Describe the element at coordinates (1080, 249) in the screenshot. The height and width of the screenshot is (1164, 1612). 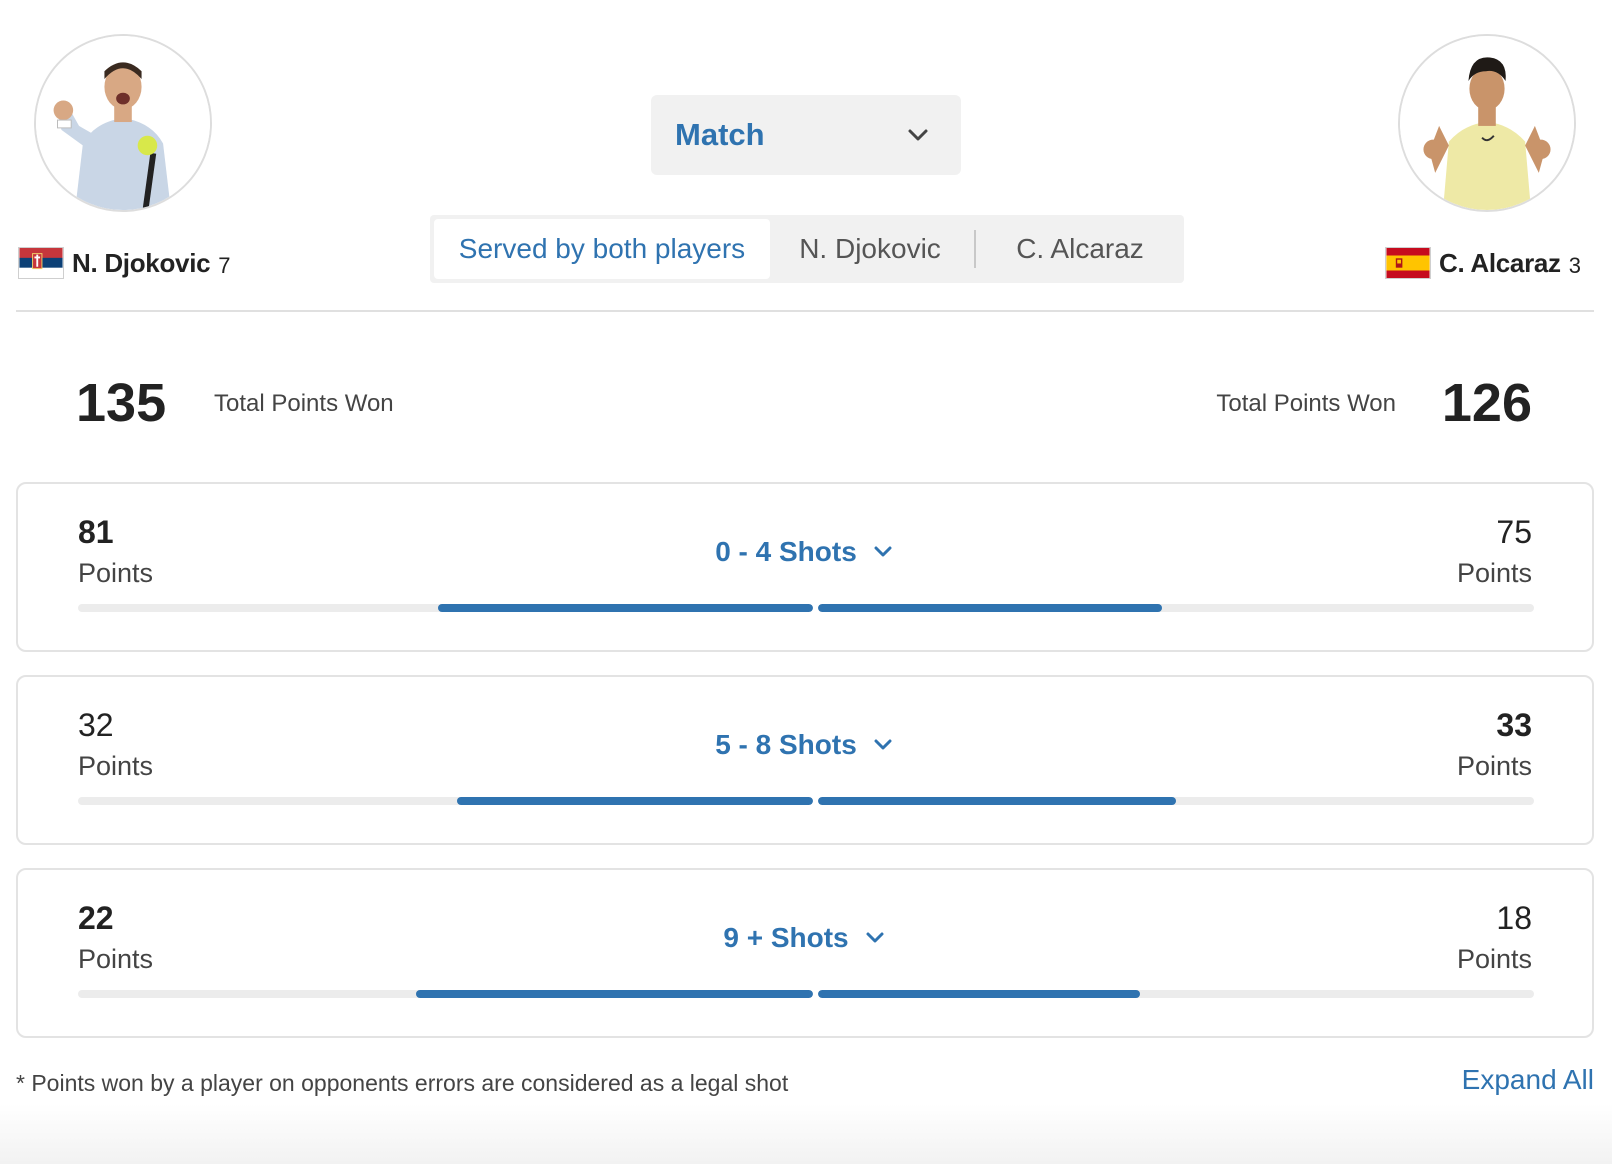
I see `tab-alcaraz: C. Alcaraz` at that location.